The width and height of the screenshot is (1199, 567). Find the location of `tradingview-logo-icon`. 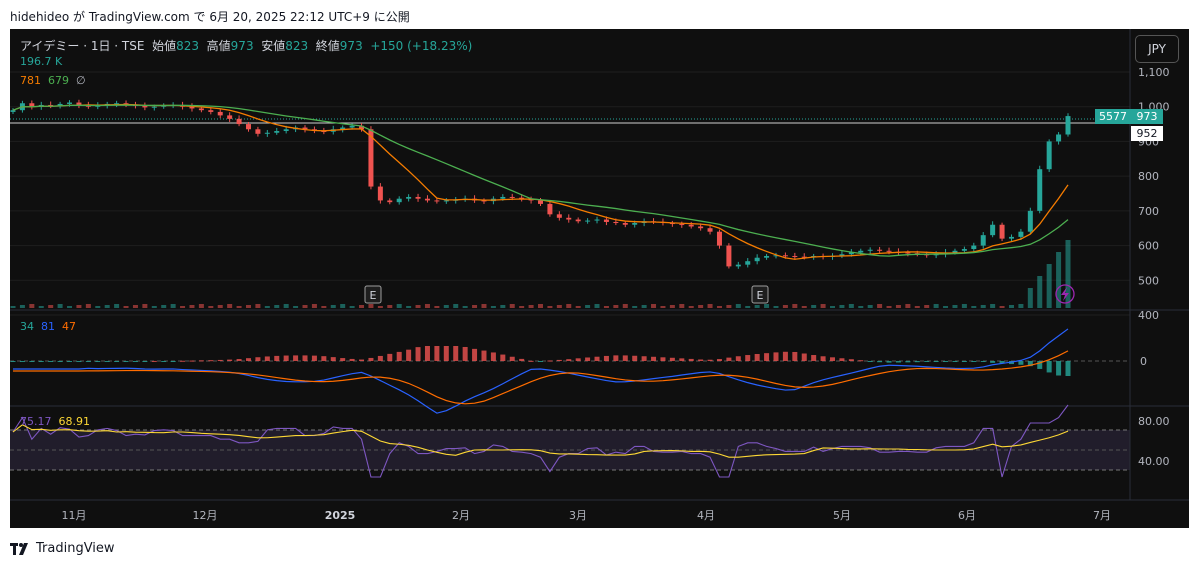

tradingview-logo-icon is located at coordinates (19, 548).